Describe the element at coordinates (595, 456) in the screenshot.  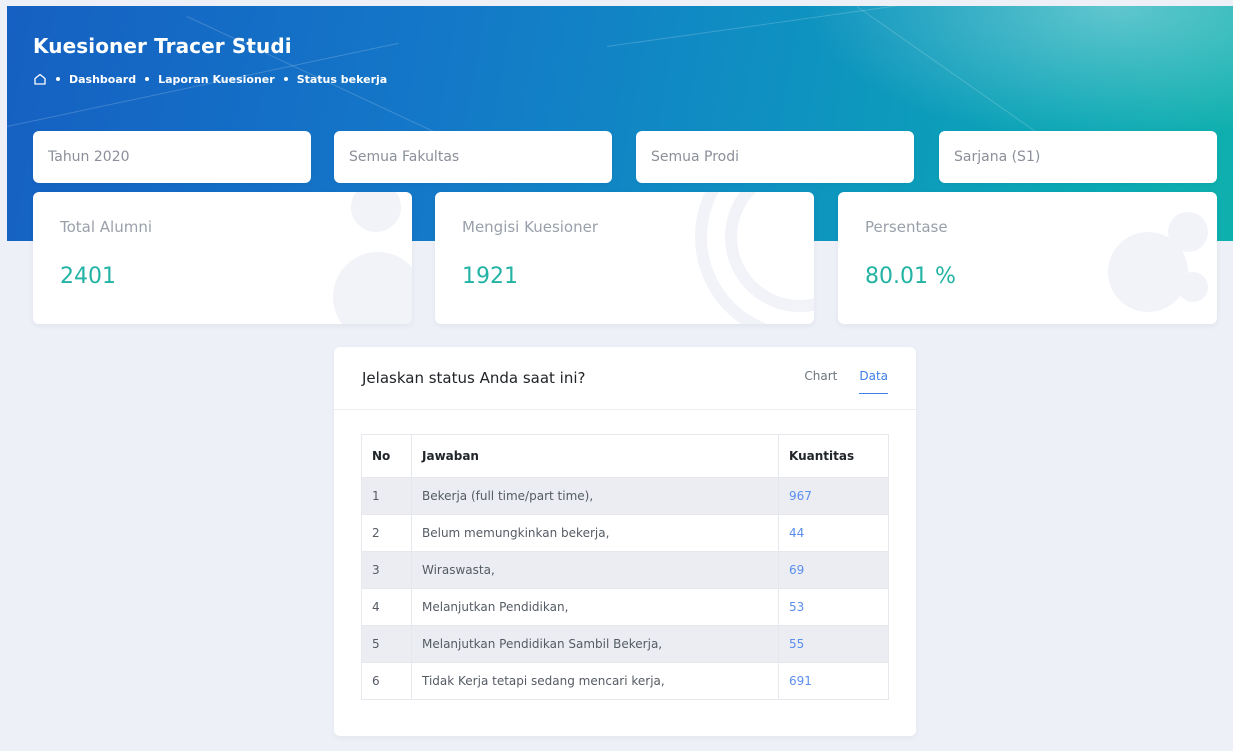
I see `column-header-jawaban: Jawaban` at that location.